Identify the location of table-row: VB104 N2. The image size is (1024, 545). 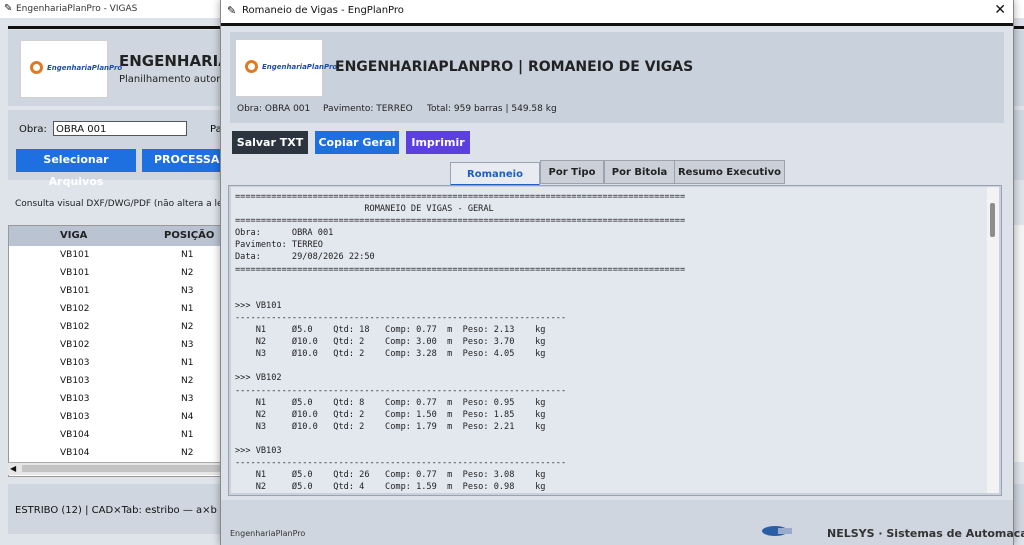
(116, 453).